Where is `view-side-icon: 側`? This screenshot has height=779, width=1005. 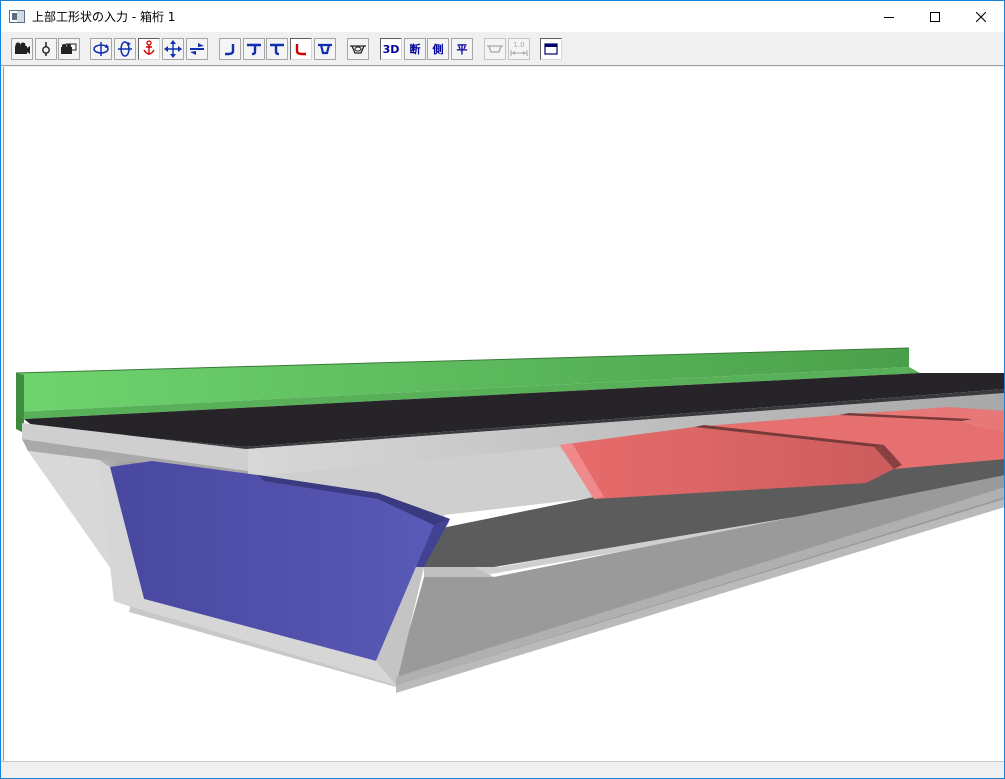 view-side-icon: 側 is located at coordinates (438, 49).